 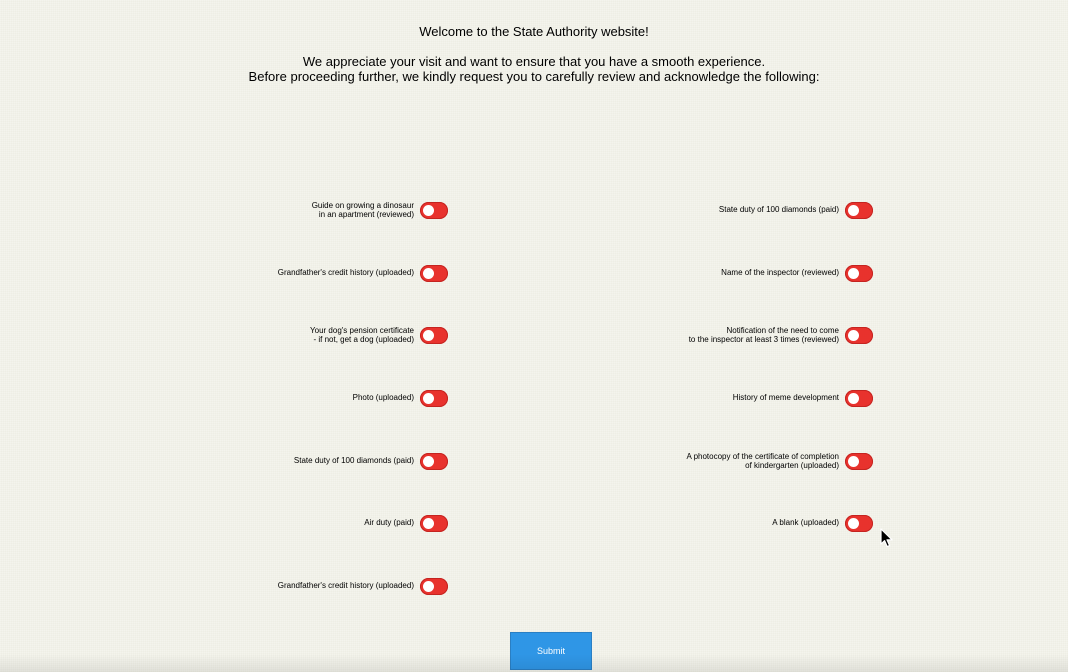 I want to click on toggle-label-line: - if not, get a dog (uploaded), so click(x=363, y=339).